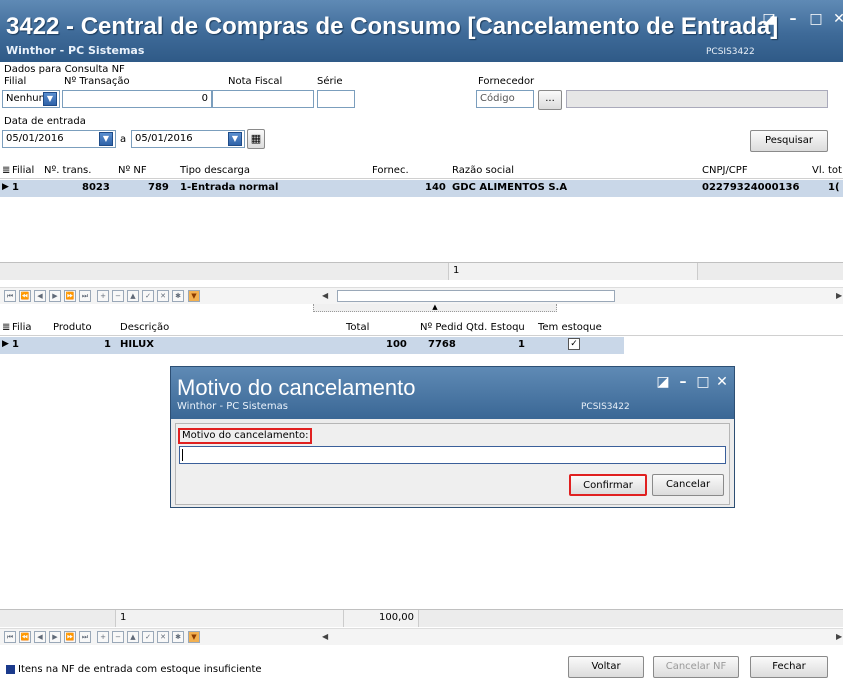 The image size is (843, 684). Describe the element at coordinates (22, 327) in the screenshot. I see `grid2-col-filial: Filia` at that location.